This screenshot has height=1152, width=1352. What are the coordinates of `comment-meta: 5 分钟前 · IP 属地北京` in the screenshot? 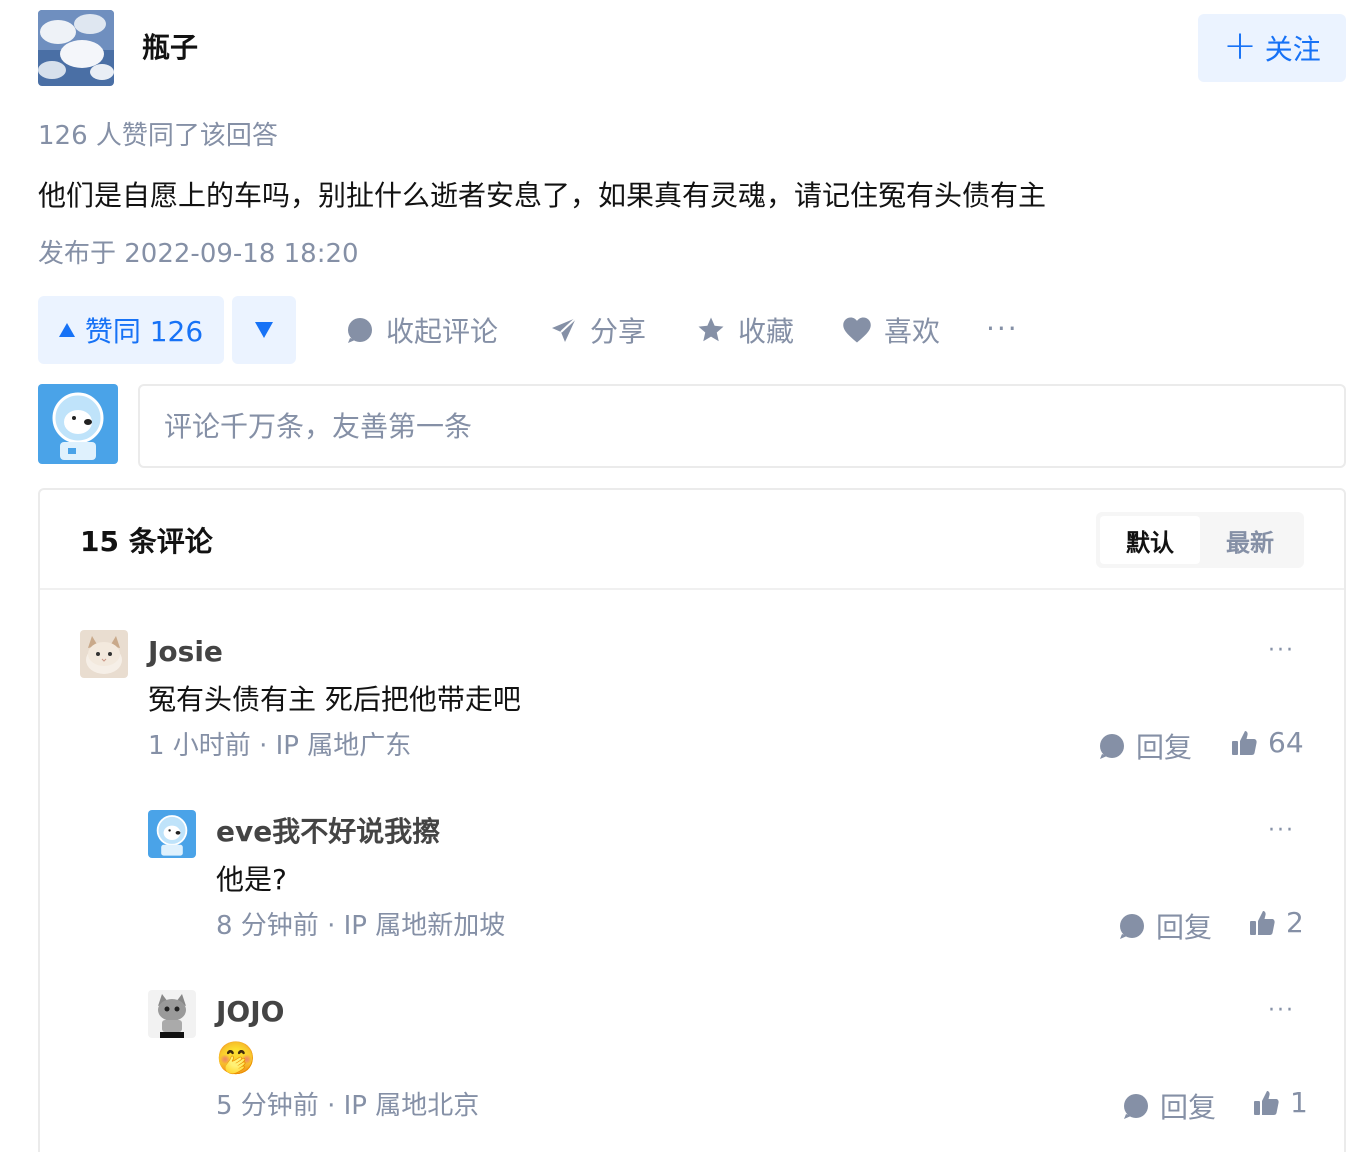 It's located at (348, 1106).